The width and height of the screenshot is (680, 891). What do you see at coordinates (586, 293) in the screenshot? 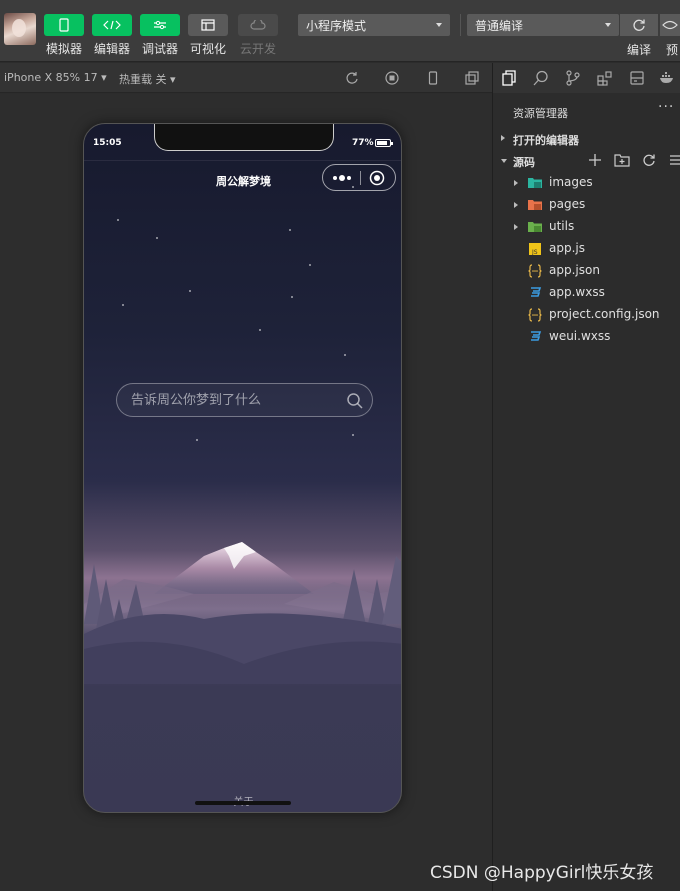
I see `tree-item-app-wxss: app.wxss` at bounding box center [586, 293].